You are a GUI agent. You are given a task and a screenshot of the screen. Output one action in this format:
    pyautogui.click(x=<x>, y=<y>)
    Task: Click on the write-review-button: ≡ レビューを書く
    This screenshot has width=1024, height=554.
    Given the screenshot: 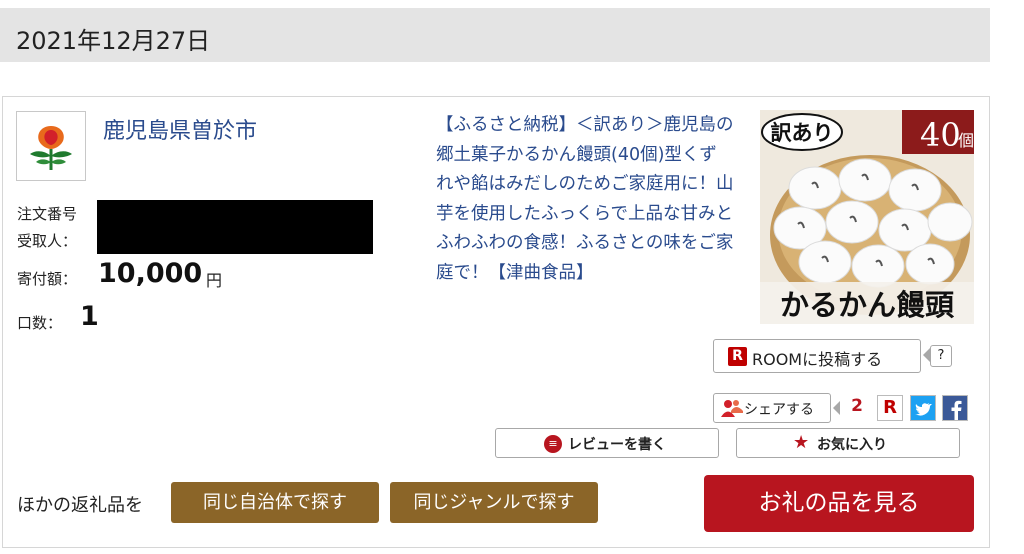 What is the action you would take?
    pyautogui.click(x=607, y=443)
    